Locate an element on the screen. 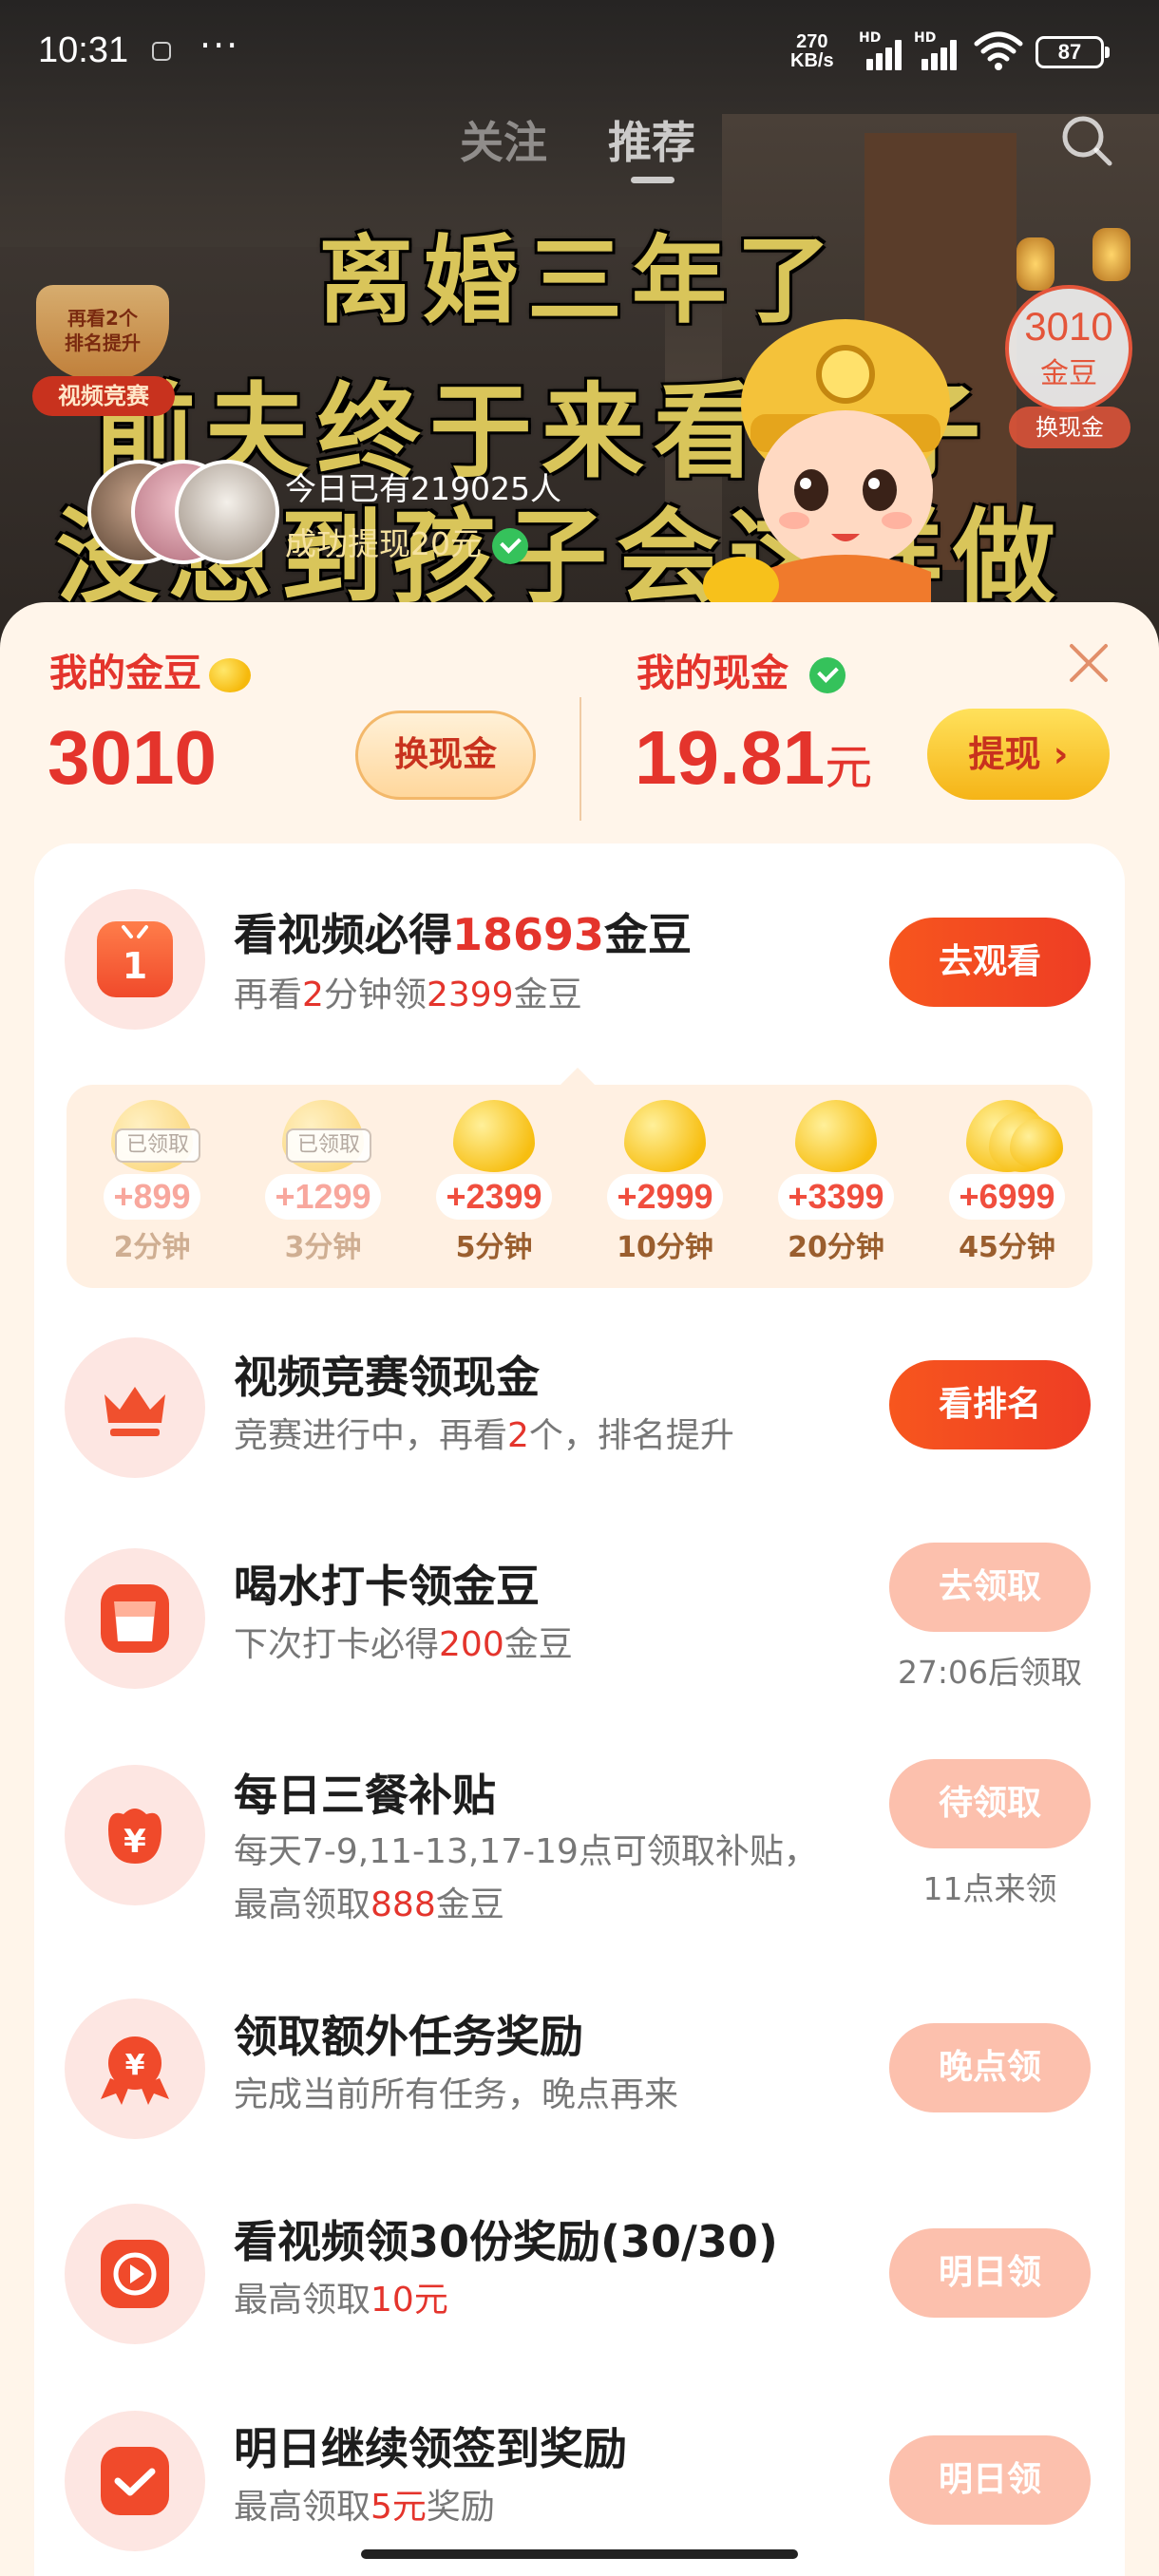 The width and height of the screenshot is (1159, 2576). video-contest-badge: 再看2个 排名提升 视频竞赛 is located at coordinates (103, 351).